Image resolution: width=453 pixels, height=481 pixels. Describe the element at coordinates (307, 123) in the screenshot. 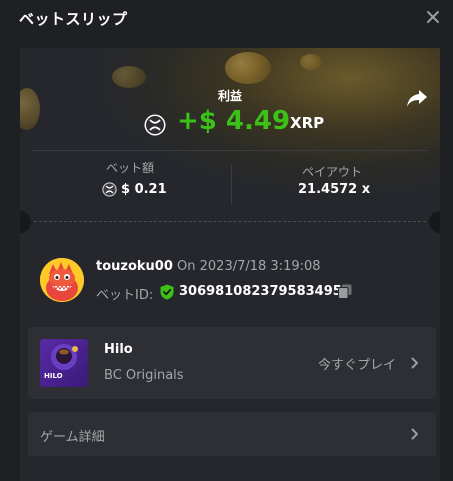

I see `profit-currency: XRP` at that location.